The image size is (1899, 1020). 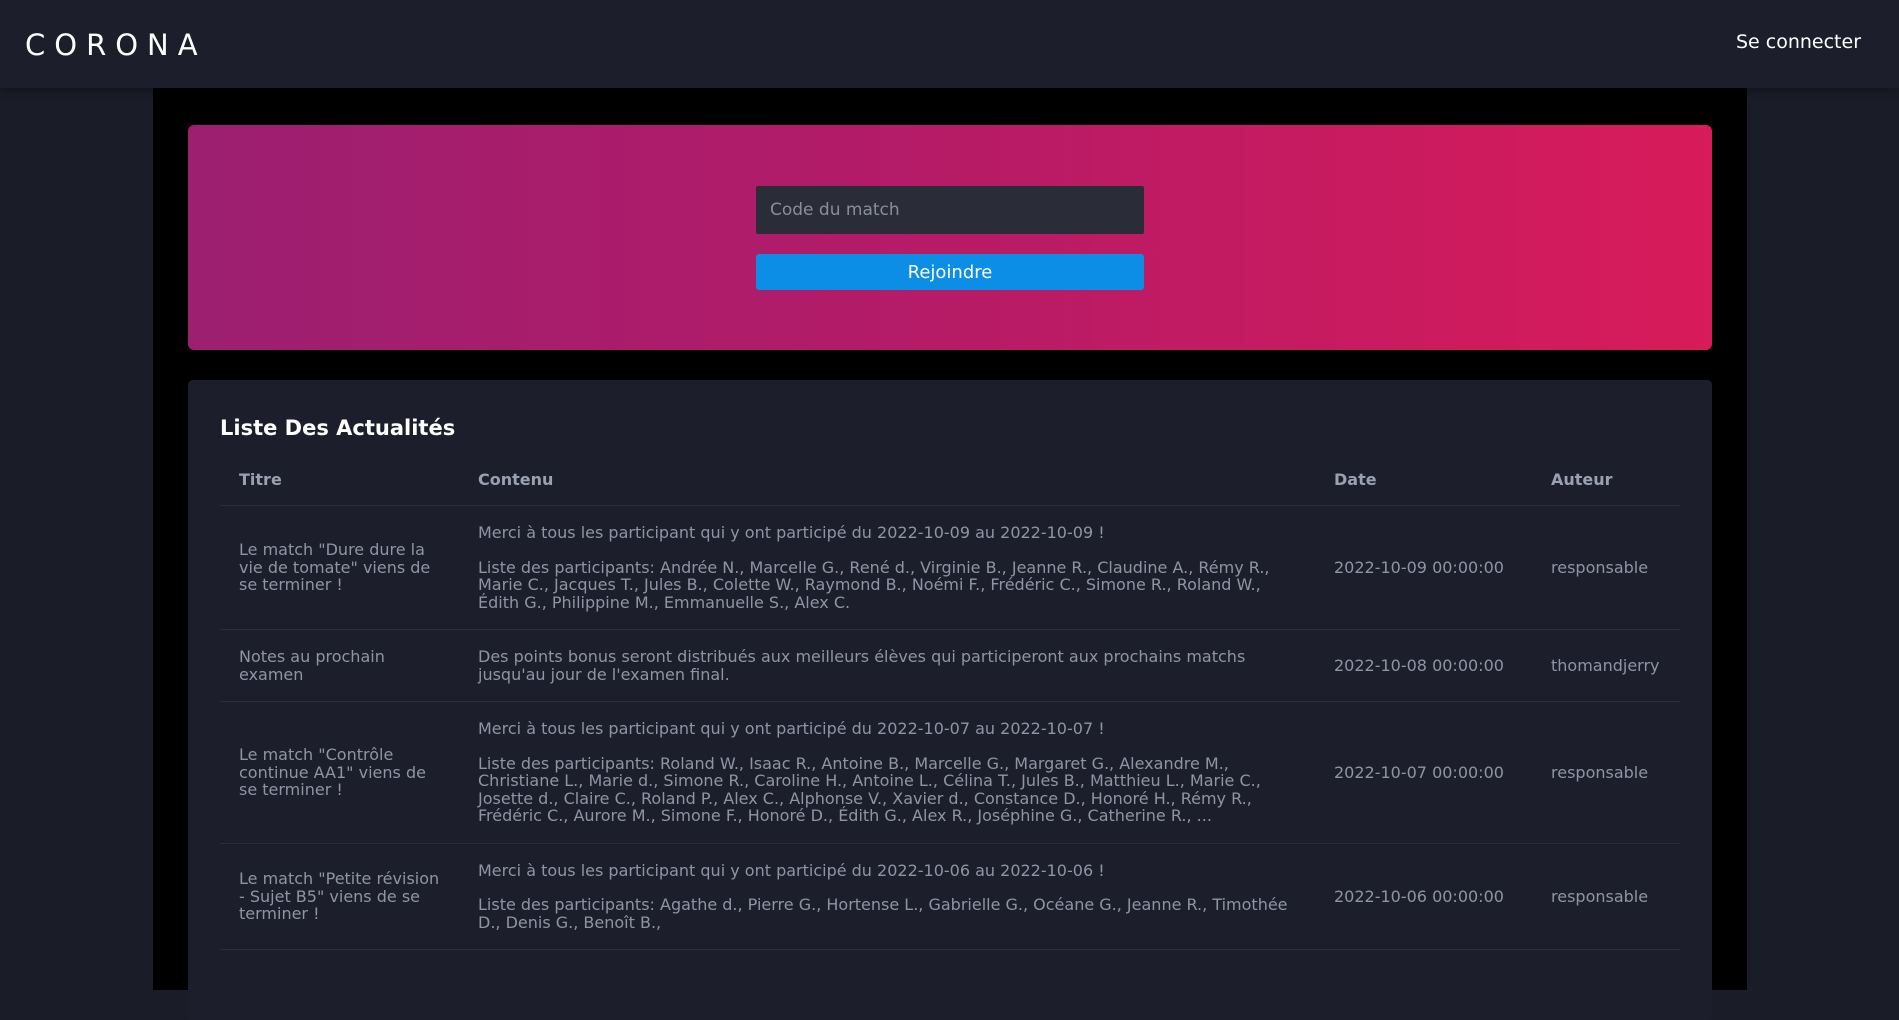 What do you see at coordinates (1423, 488) in the screenshot?
I see `column-header-date: Date` at bounding box center [1423, 488].